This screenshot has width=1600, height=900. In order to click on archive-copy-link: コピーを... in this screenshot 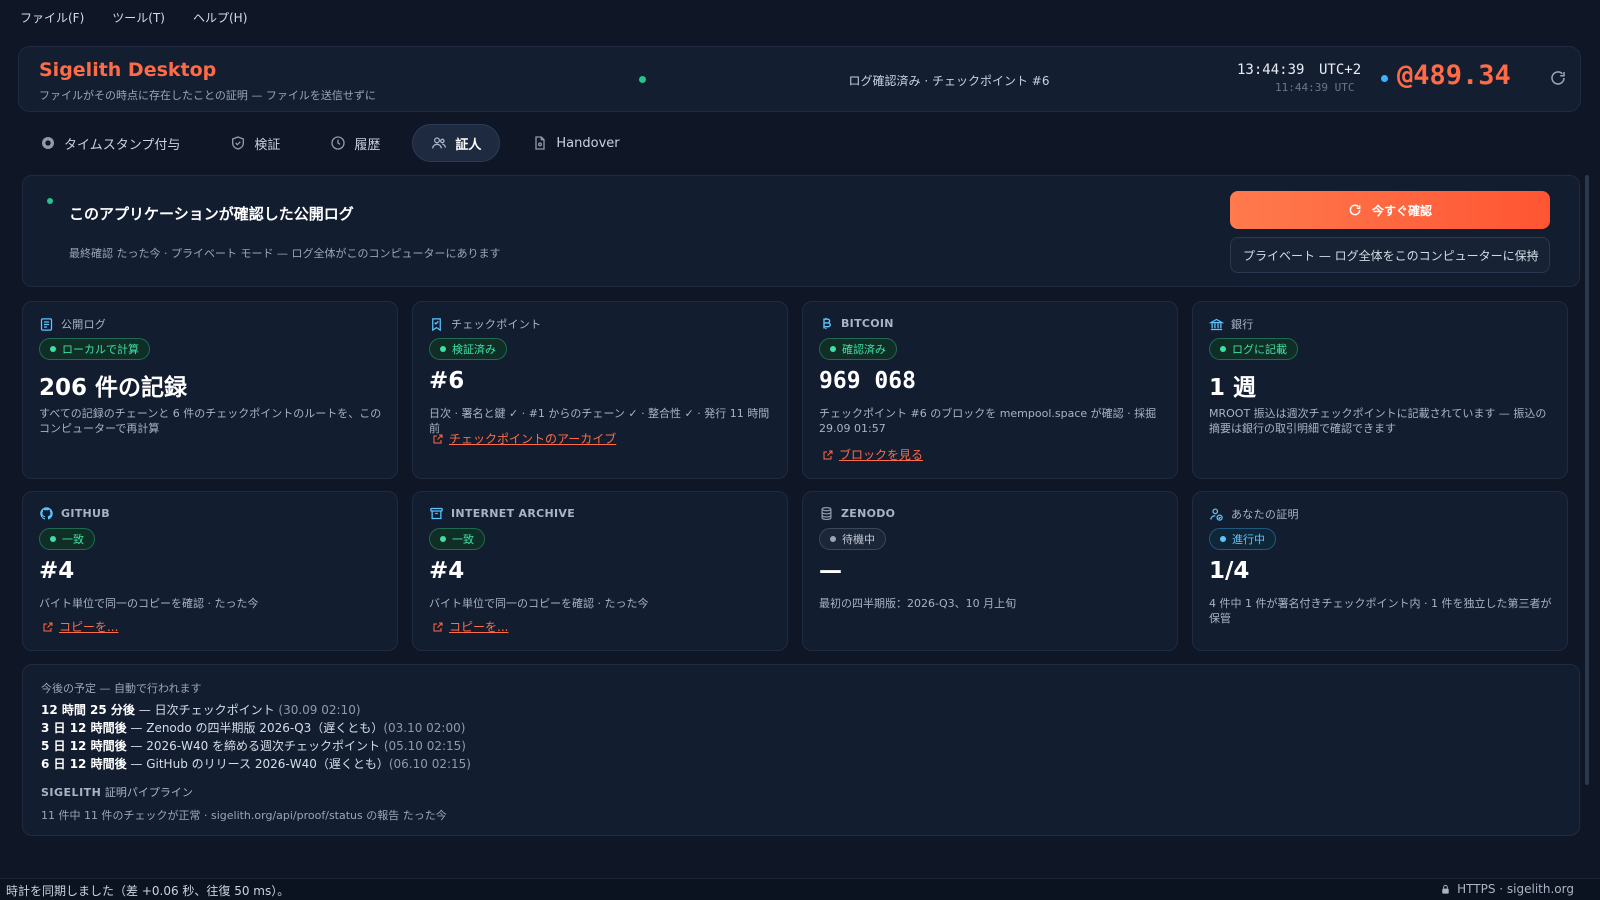, I will do `click(470, 626)`.